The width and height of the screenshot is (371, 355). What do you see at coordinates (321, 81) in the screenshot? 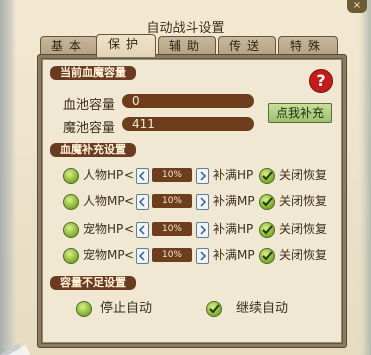
I see `help-icon: ?` at bounding box center [321, 81].